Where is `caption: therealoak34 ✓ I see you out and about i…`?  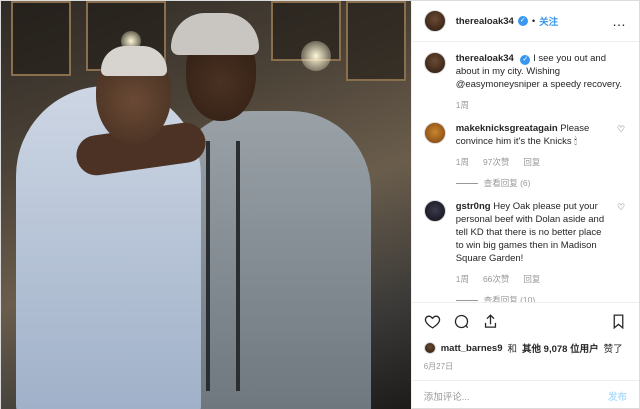 caption: therealoak34 ✓ I see you out and about i… is located at coordinates (525, 82).